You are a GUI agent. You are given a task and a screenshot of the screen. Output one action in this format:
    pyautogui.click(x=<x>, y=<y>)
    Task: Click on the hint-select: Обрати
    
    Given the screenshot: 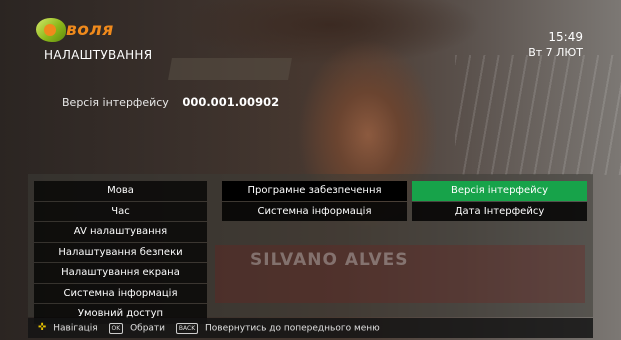 What is the action you would take?
    pyautogui.click(x=148, y=328)
    